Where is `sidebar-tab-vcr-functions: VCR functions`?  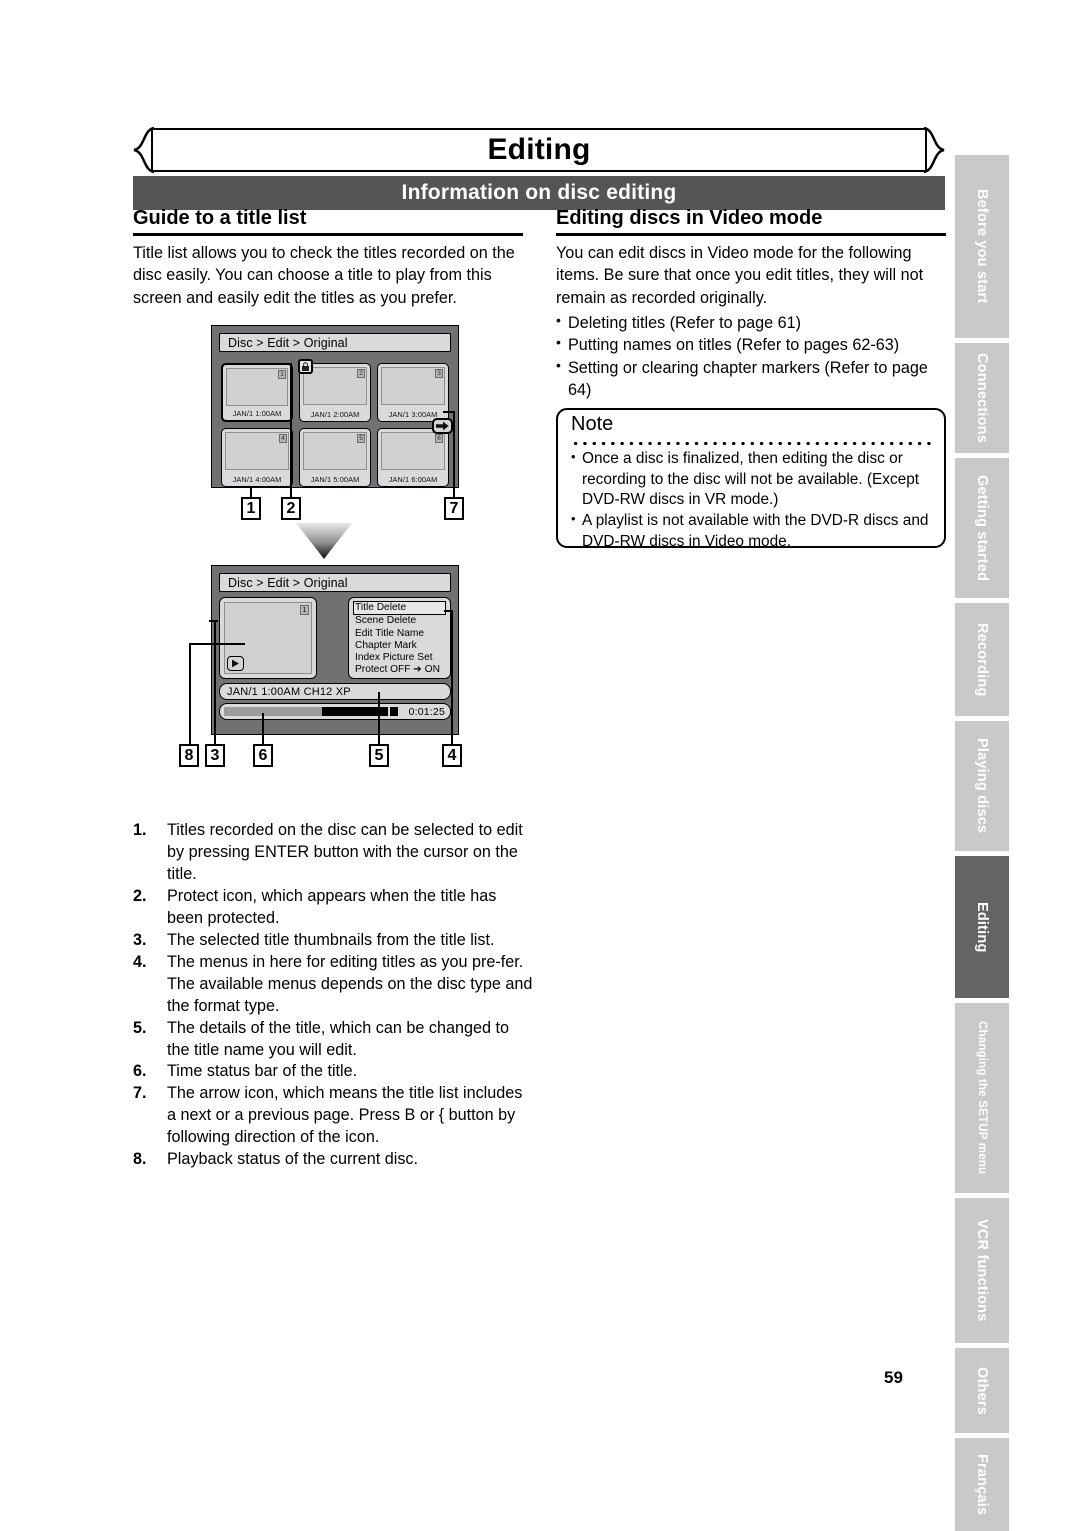
sidebar-tab-vcr-functions: VCR functions is located at coordinates (982, 1270).